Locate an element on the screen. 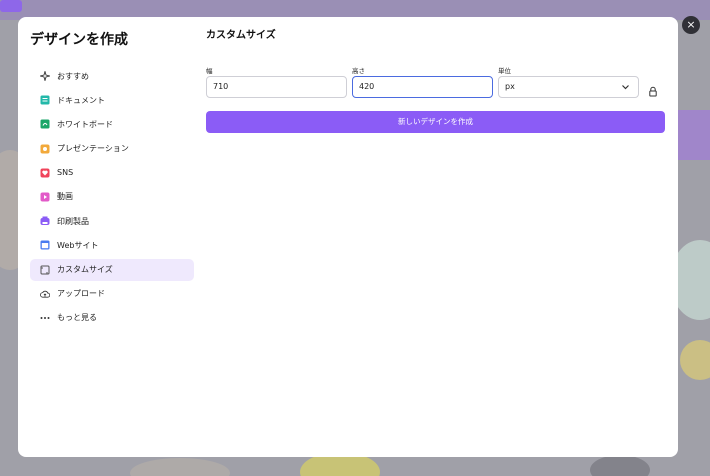 Image resolution: width=710 pixels, height=476 pixels. width-label: 幅 is located at coordinates (209, 71).